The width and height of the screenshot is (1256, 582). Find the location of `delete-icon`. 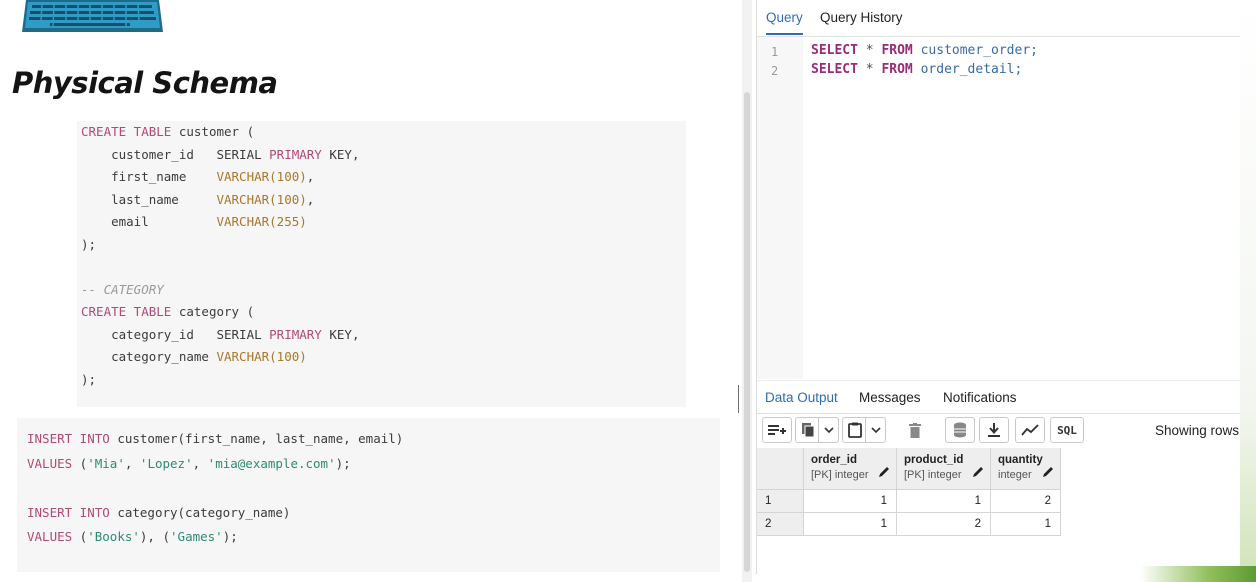

delete-icon is located at coordinates (915, 430).